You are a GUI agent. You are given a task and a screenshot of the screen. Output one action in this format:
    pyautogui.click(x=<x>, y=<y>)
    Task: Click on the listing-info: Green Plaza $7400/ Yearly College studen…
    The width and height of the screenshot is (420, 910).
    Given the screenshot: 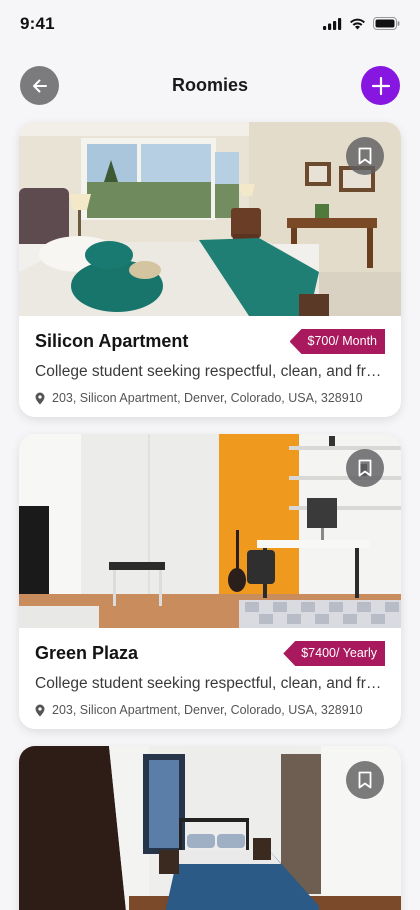 What is the action you would take?
    pyautogui.click(x=210, y=678)
    